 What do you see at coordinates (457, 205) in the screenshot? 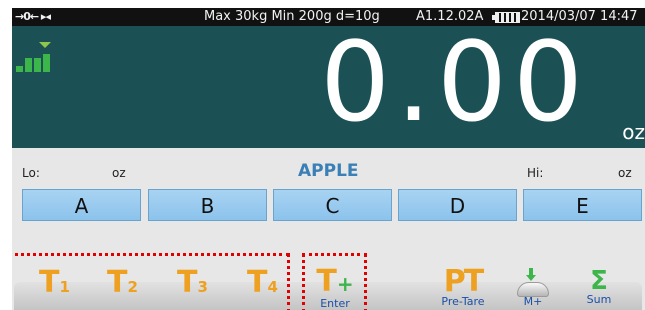
I see `plu-key-d: D` at bounding box center [457, 205].